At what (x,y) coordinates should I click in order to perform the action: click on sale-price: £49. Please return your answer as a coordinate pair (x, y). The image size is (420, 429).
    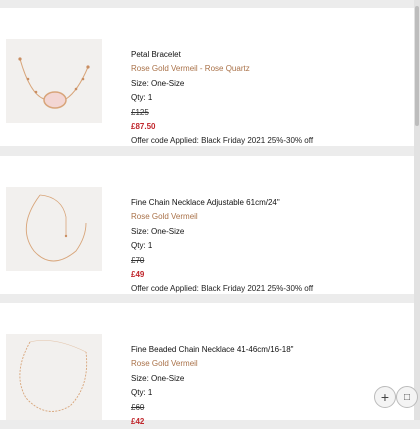
    Looking at the image, I should click on (138, 275).